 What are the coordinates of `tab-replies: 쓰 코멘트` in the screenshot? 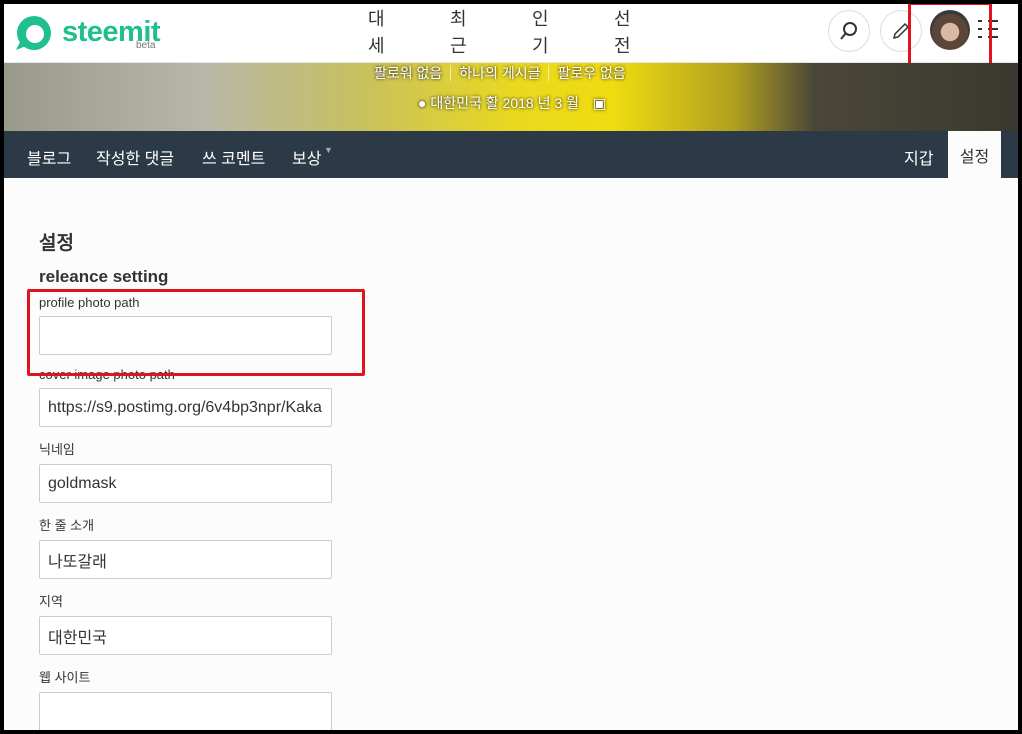 It's located at (233, 157).